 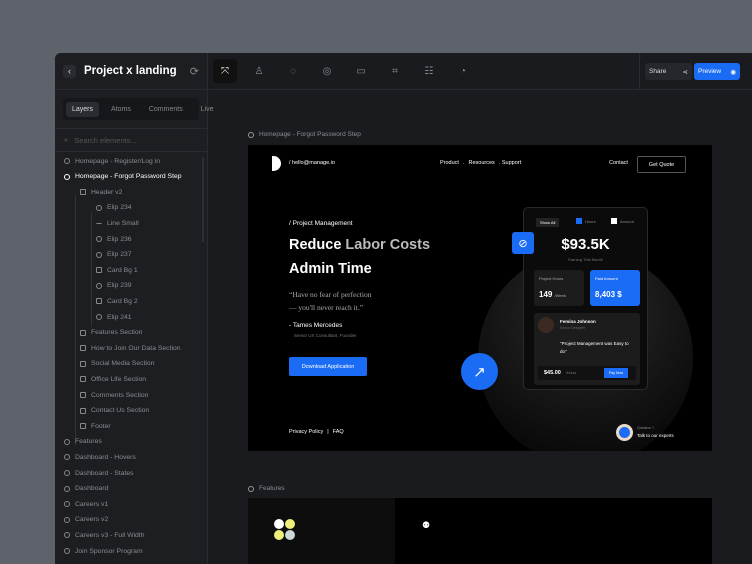 What do you see at coordinates (69, 71) in the screenshot?
I see `back-button: ‹` at bounding box center [69, 71].